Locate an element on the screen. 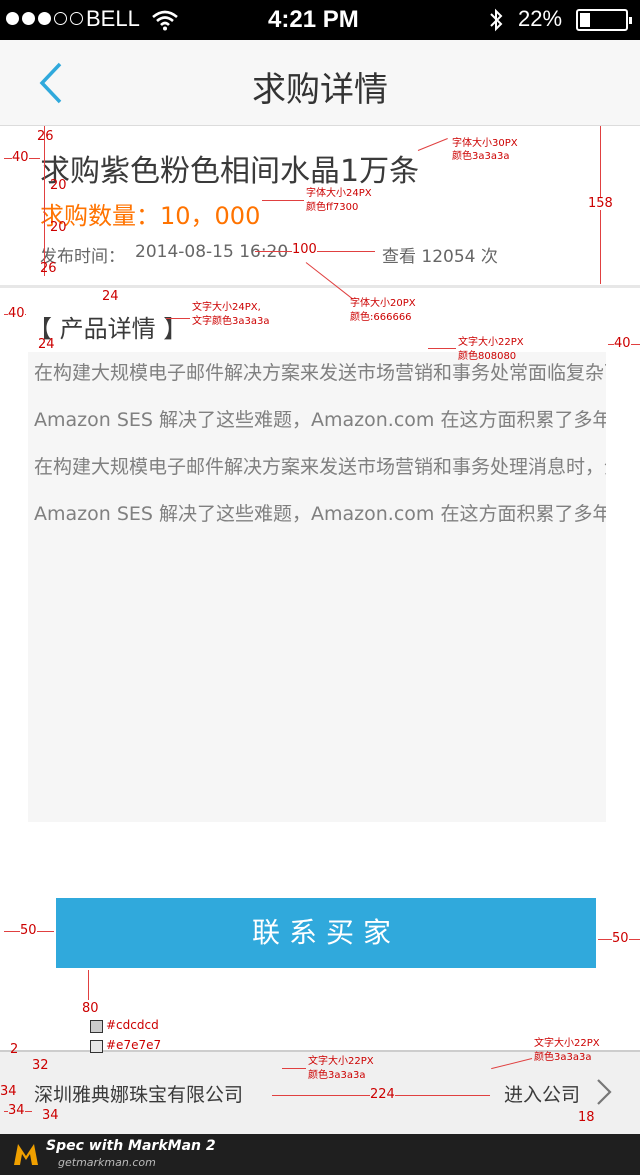 Image resolution: width=640 pixels, height=1175 pixels. footer-site: getmarkman.com is located at coordinates (107, 1162).